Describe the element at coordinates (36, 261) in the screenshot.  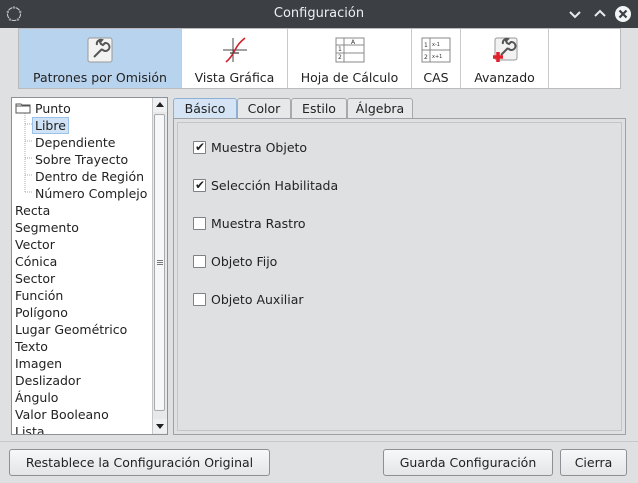
I see `tree-item-conica: Cónica` at that location.